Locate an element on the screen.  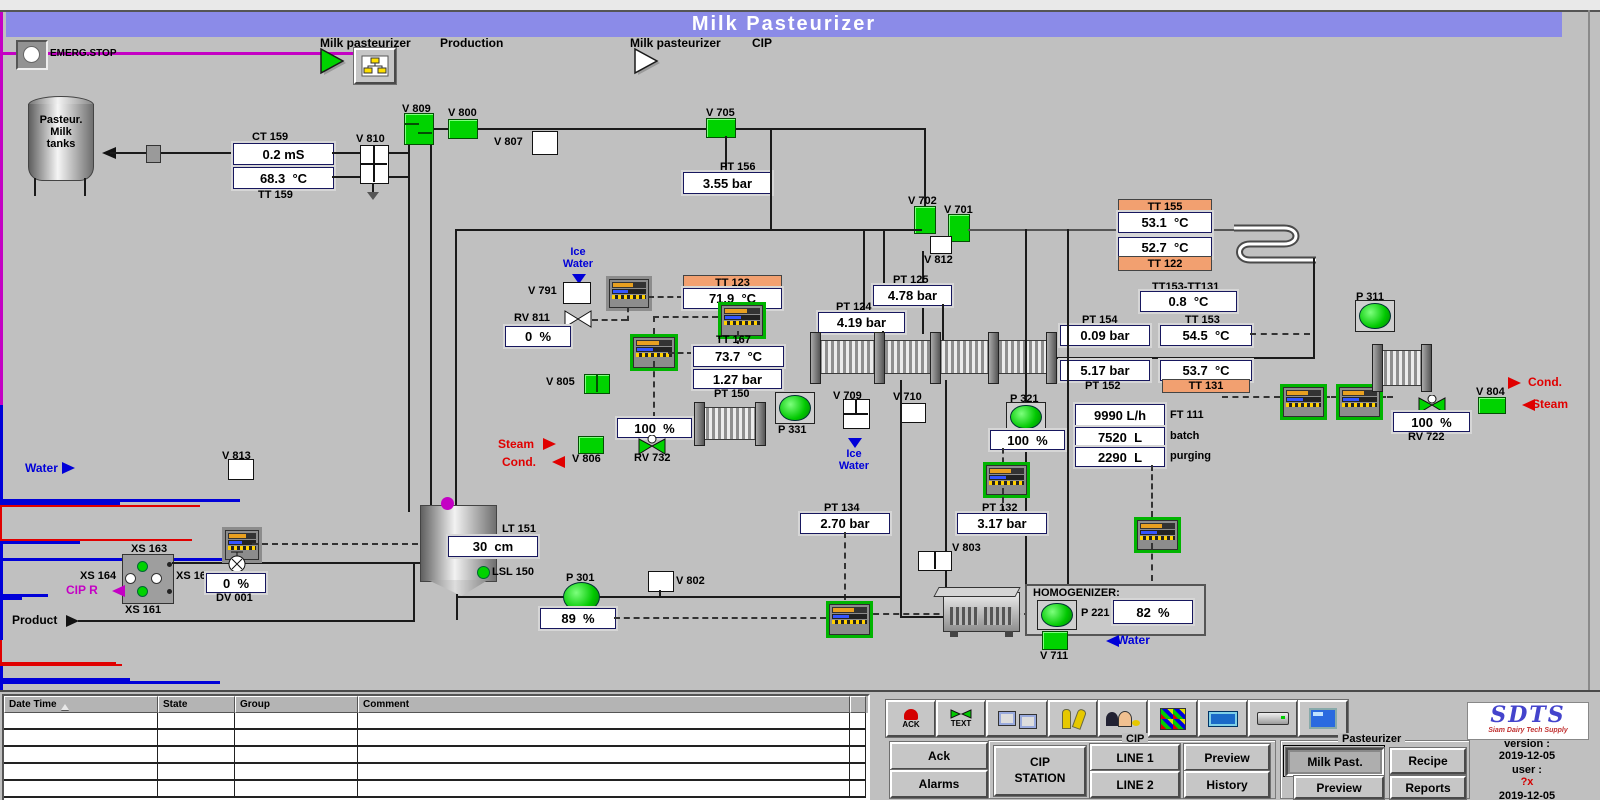
title-bar: Milk Pasteurizer is located at coordinates (784, 24).